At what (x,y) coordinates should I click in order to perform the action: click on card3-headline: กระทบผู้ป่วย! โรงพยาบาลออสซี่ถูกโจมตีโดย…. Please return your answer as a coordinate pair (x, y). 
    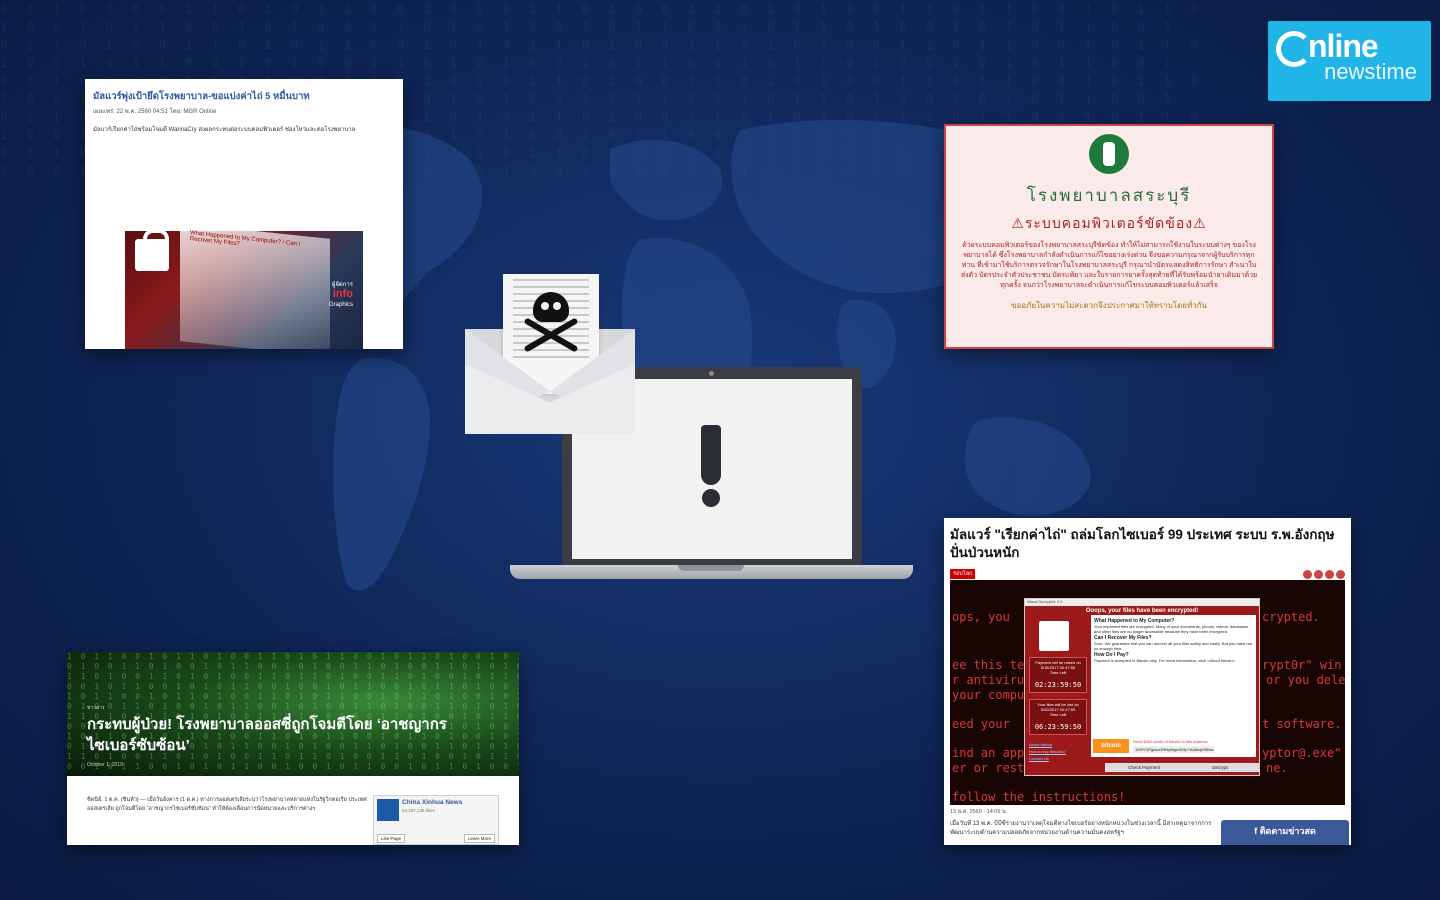
    Looking at the image, I should click on (267, 735).